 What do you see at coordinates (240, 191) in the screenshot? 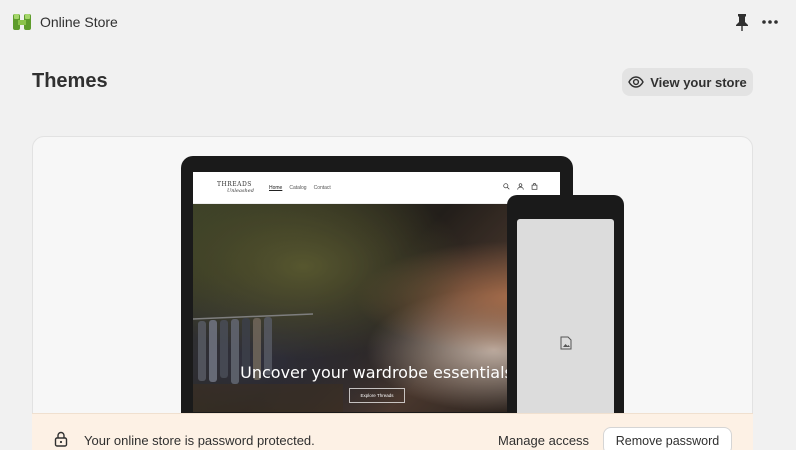
I see `preview-site-logo-script: Unleashed` at bounding box center [240, 191].